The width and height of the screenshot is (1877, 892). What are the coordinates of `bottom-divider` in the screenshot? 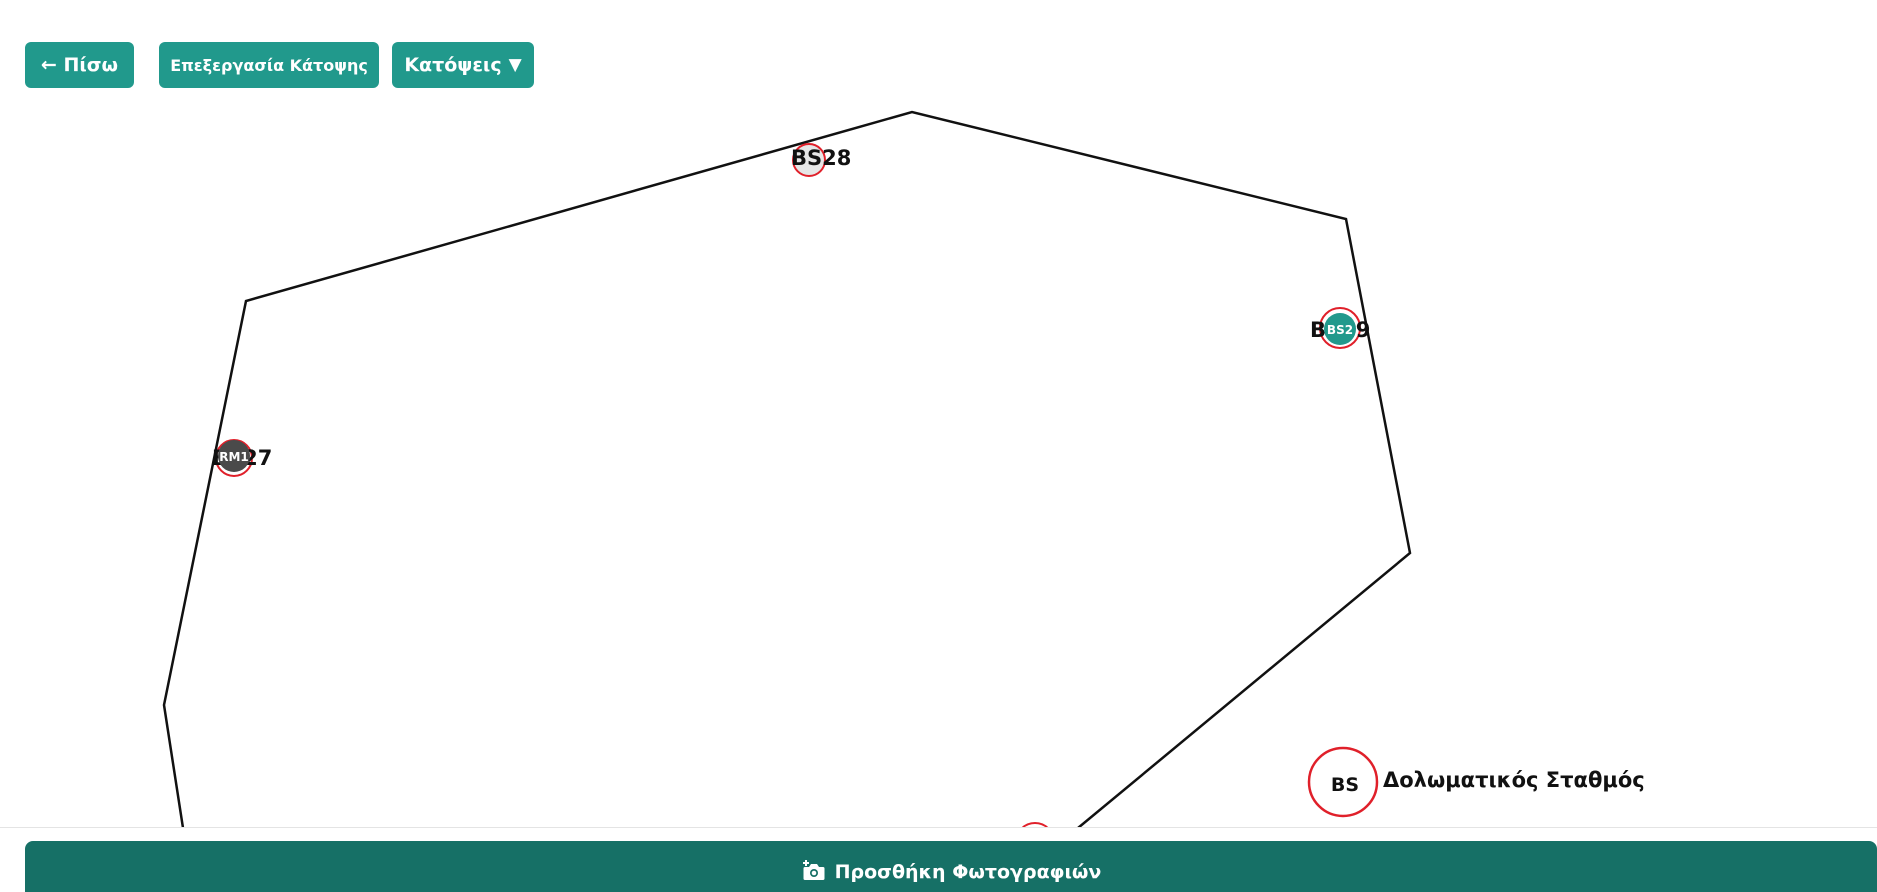 It's located at (938, 827).